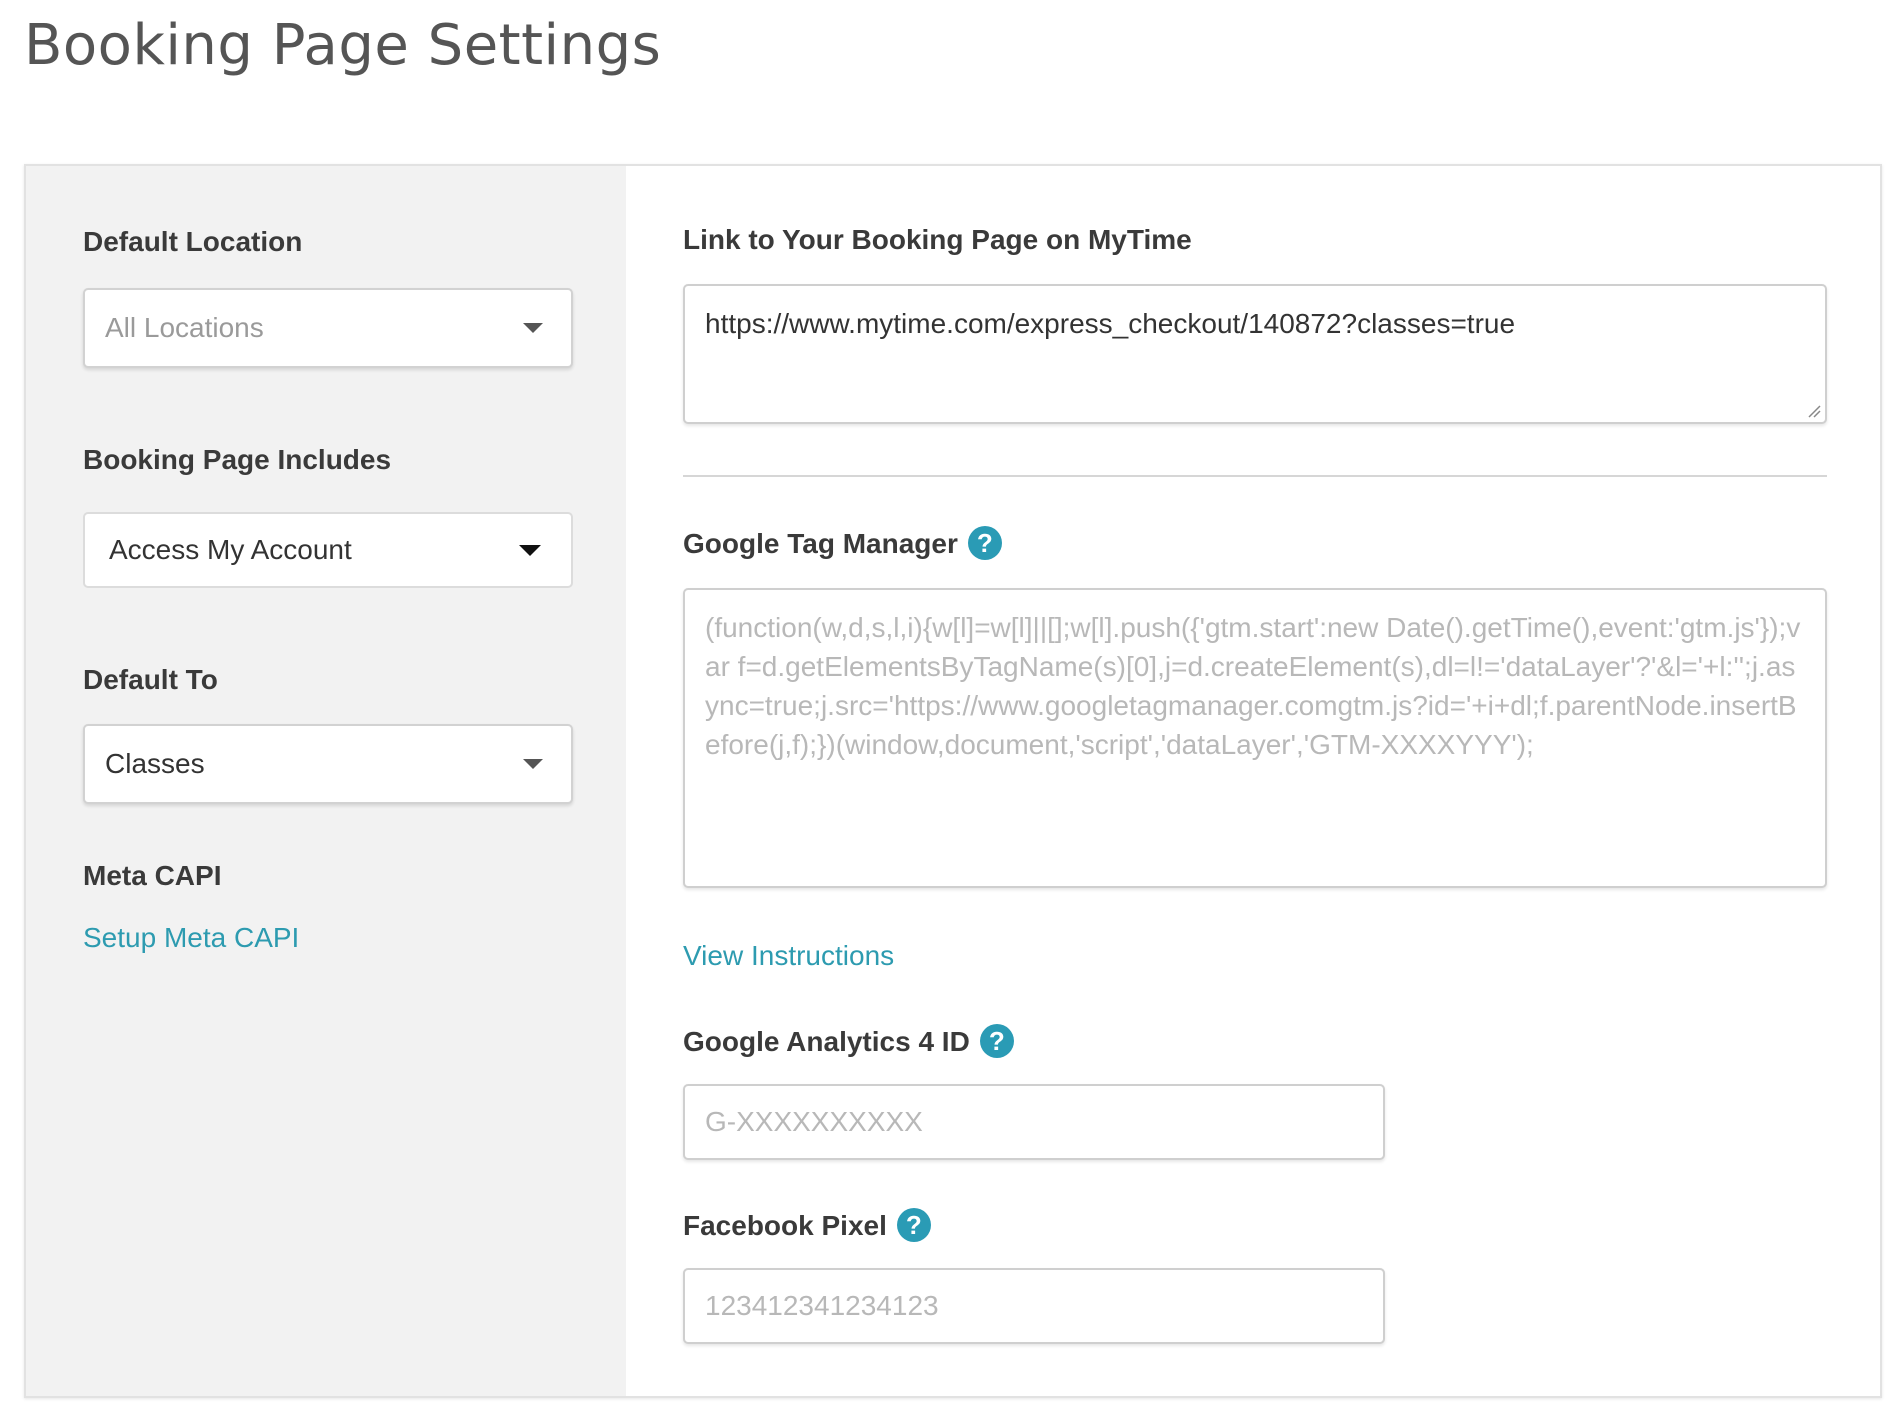 This screenshot has height=1424, width=1904. I want to click on setup-meta-capi-link: Setup Meta CAPI, so click(191, 938).